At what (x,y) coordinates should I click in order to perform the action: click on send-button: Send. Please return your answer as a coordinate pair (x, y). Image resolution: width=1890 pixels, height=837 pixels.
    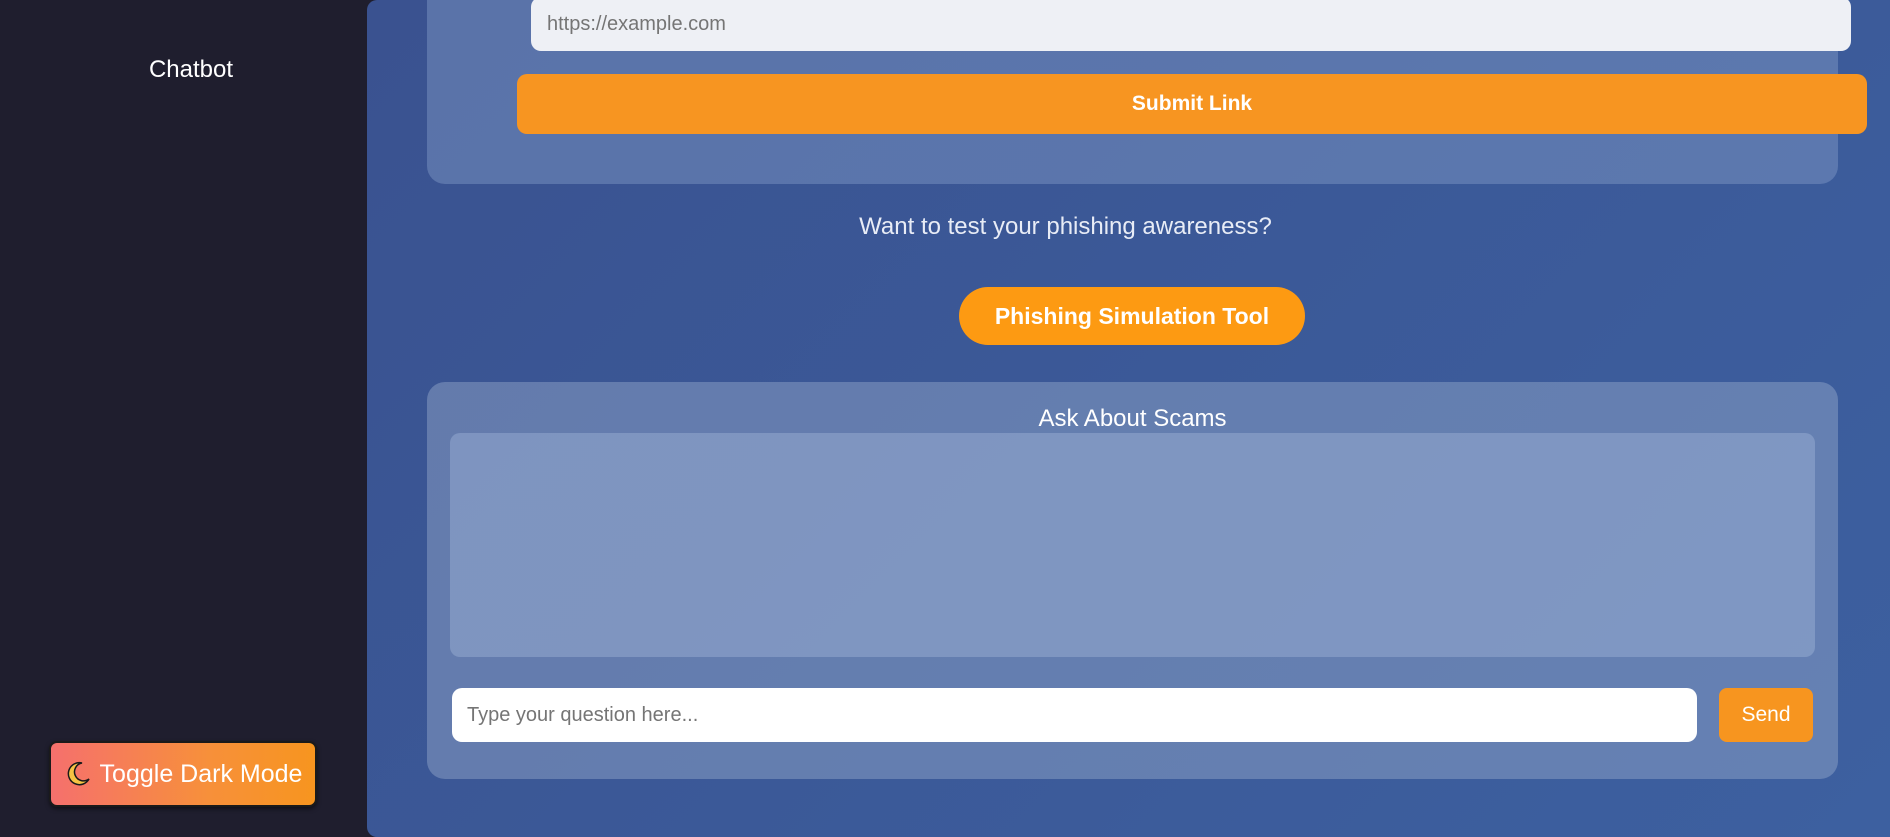
    Looking at the image, I should click on (1766, 715).